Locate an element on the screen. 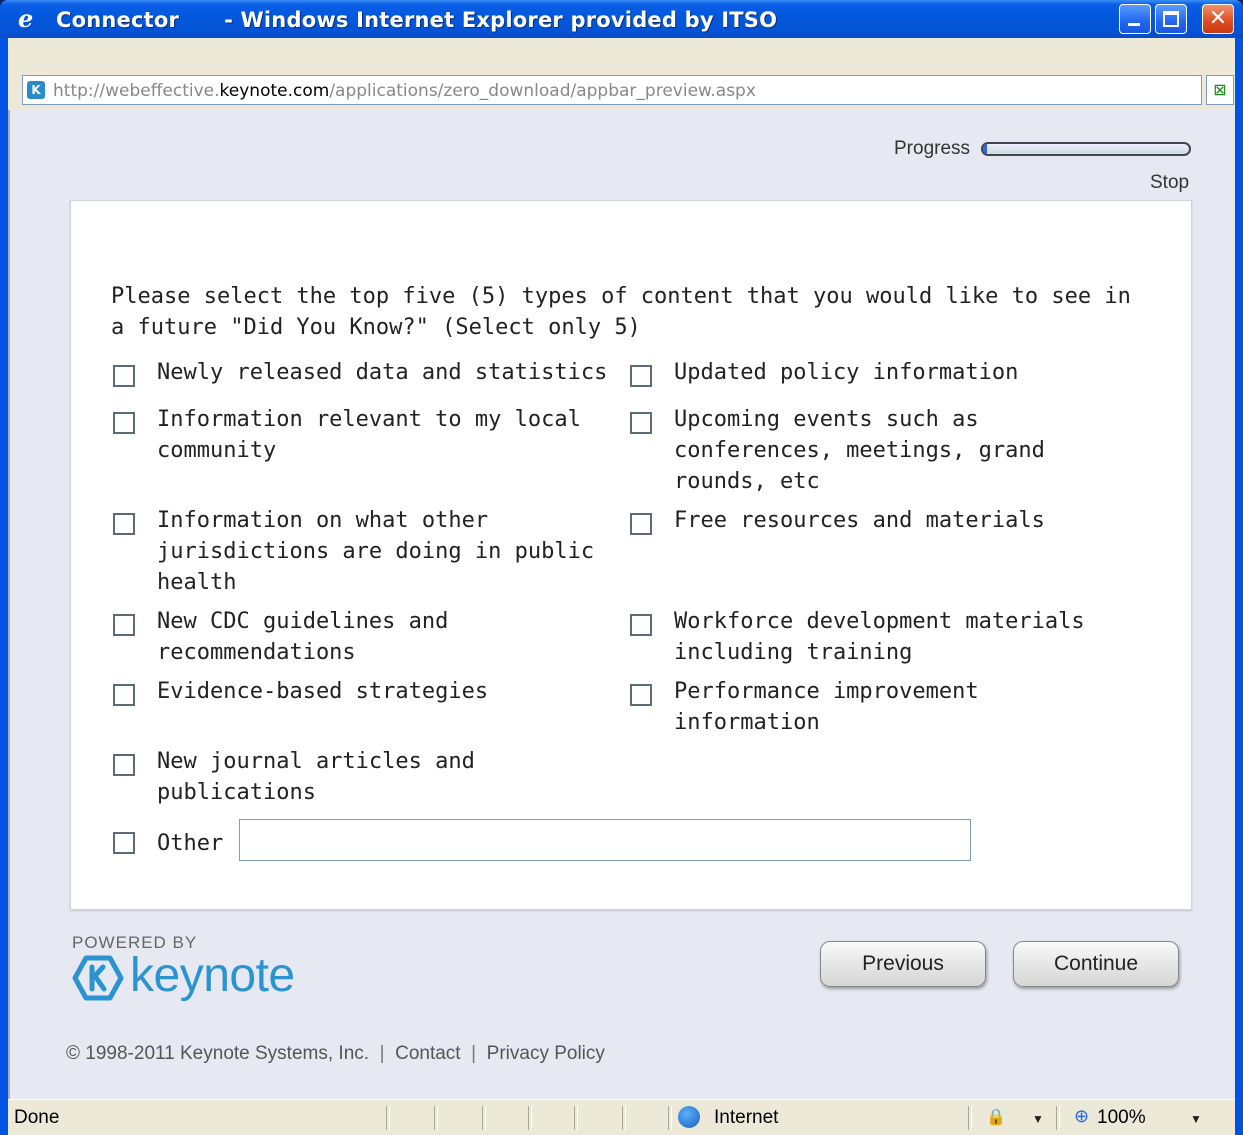 Image resolution: width=1243 pixels, height=1135 pixels. status-bar: Done Internet 🔒 ▼ ⊕ 100% ▼ is located at coordinates (621, 1117).